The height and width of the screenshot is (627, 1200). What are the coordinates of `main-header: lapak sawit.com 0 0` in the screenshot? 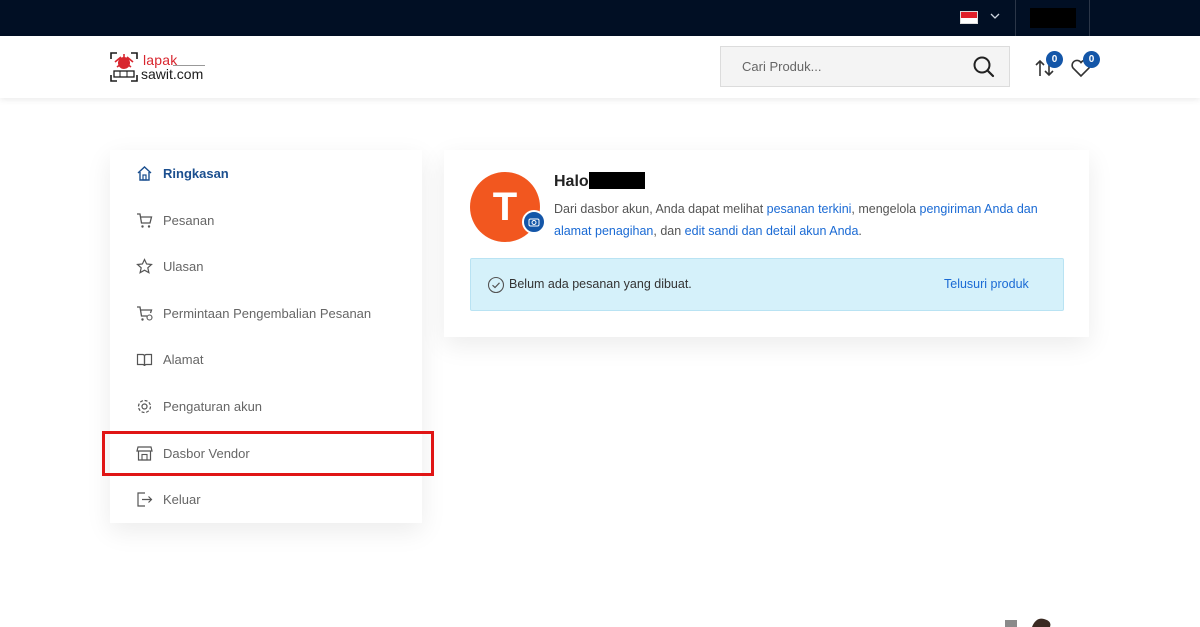 It's located at (600, 67).